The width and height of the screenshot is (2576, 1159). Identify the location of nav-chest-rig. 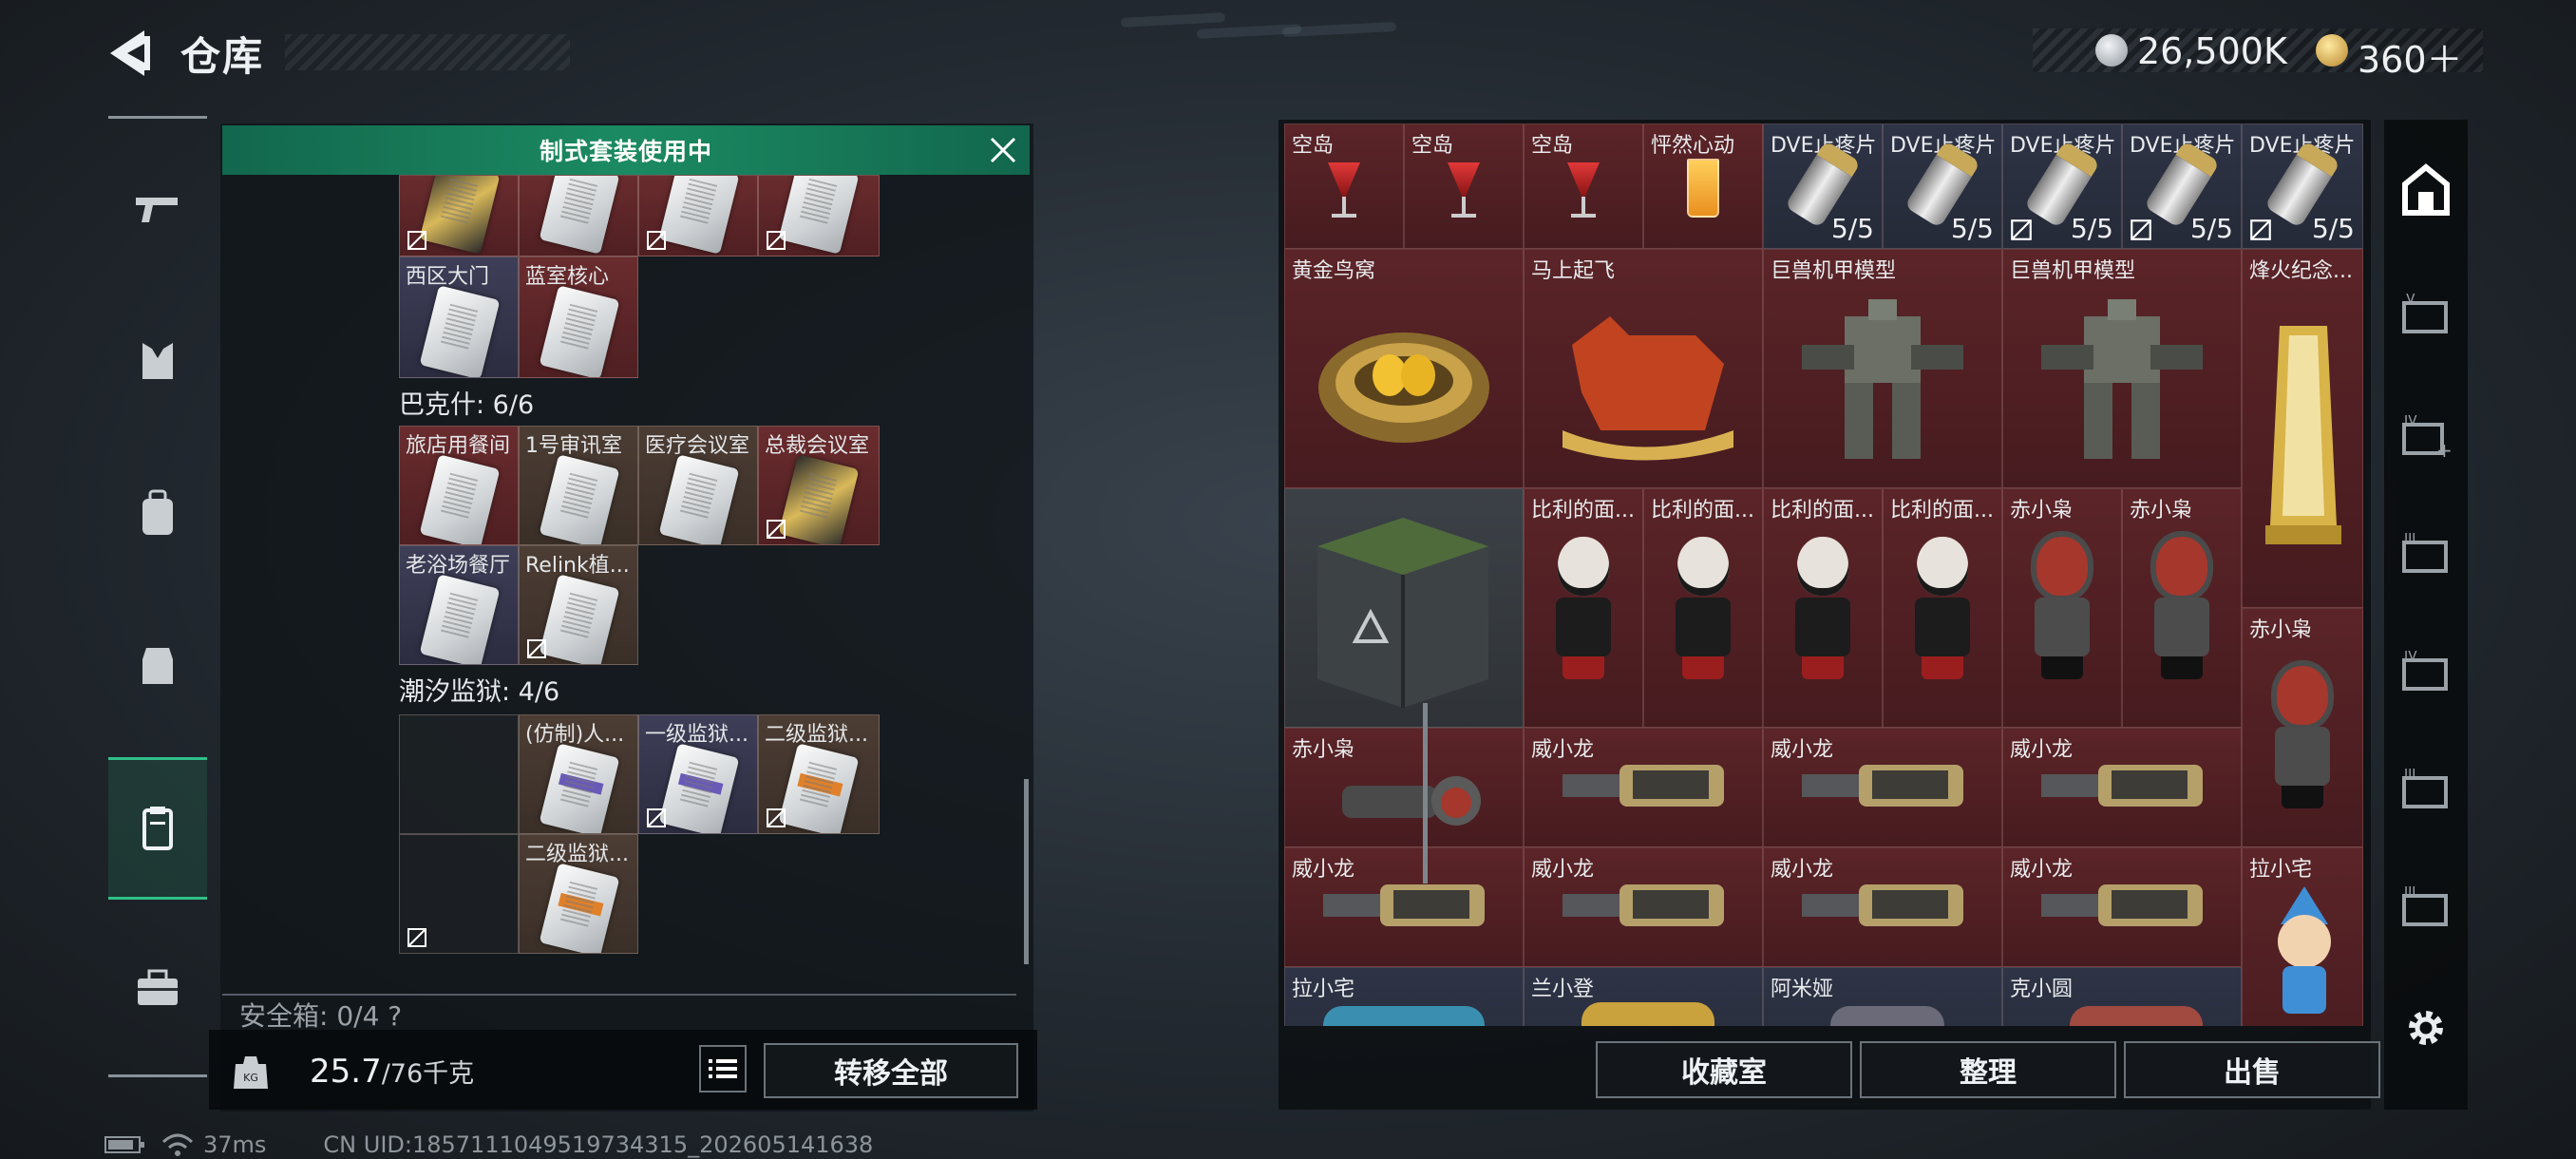
(157, 665).